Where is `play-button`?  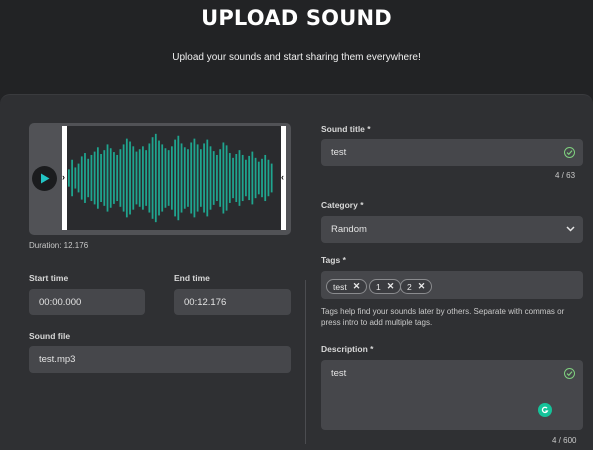
play-button is located at coordinates (44, 178).